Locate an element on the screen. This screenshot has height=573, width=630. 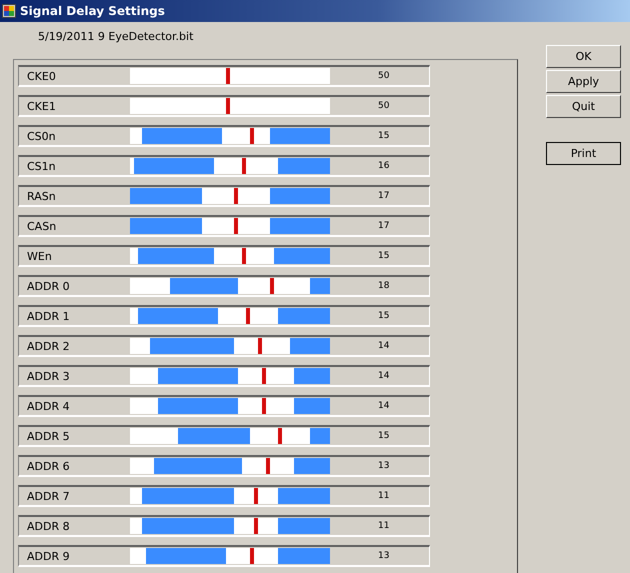
signal-name: CS0n is located at coordinates (41, 136).